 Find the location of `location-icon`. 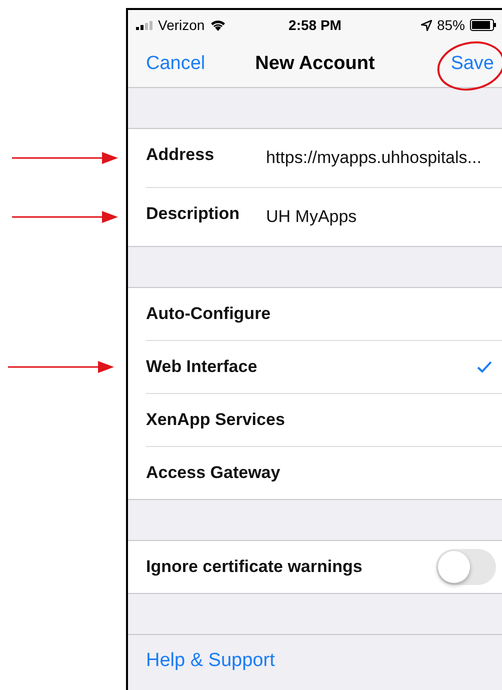

location-icon is located at coordinates (426, 25).